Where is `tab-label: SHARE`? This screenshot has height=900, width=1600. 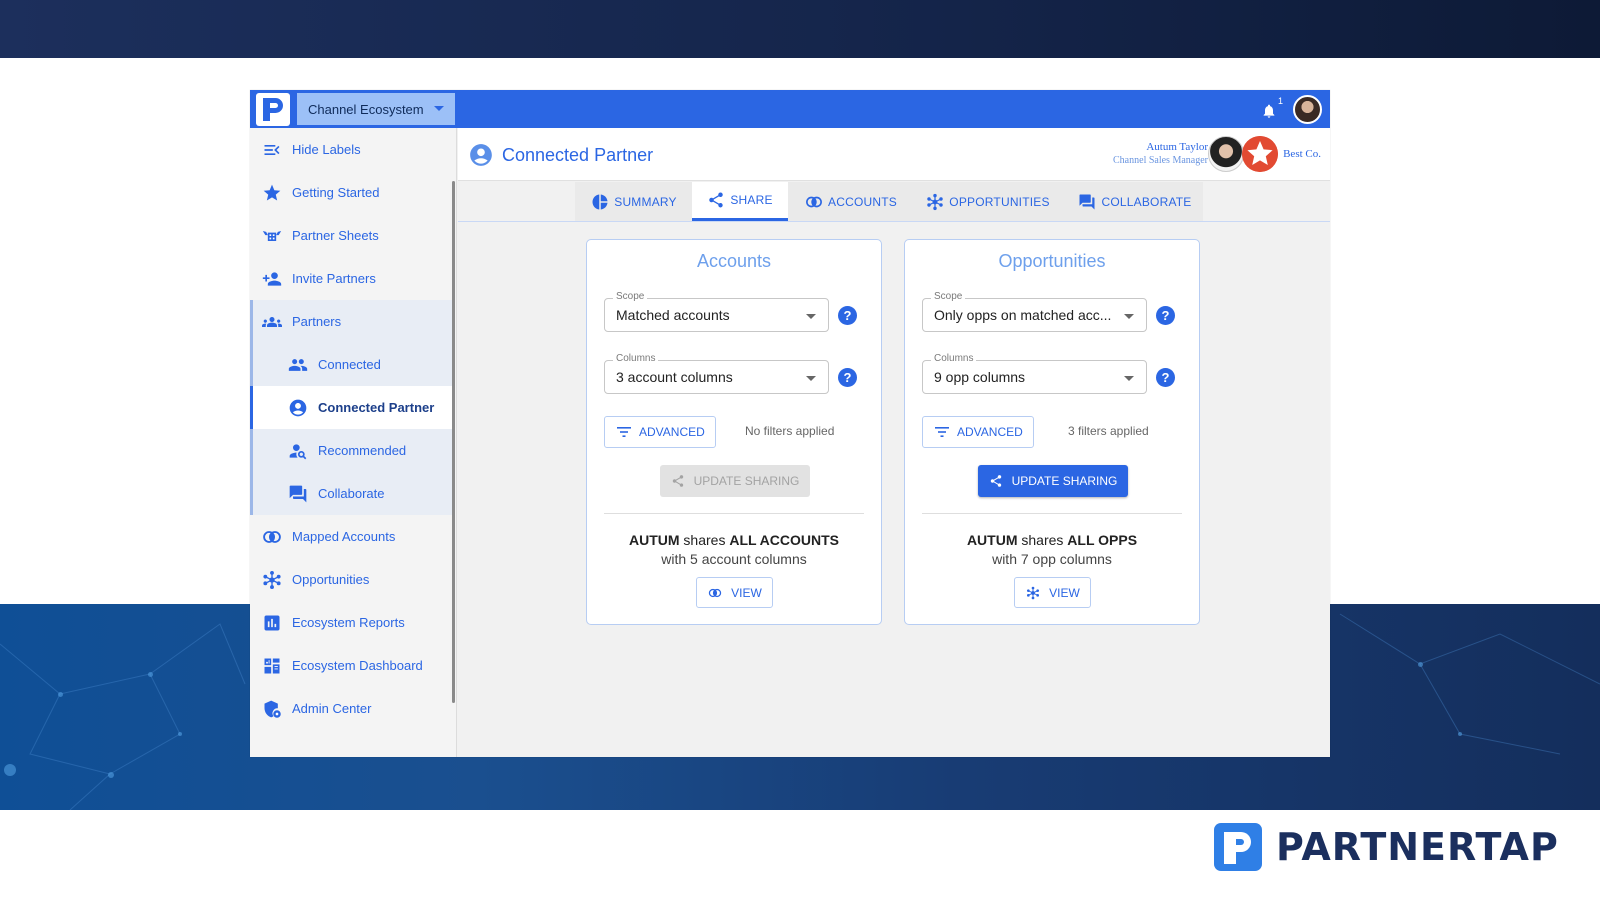 tab-label: SHARE is located at coordinates (751, 200).